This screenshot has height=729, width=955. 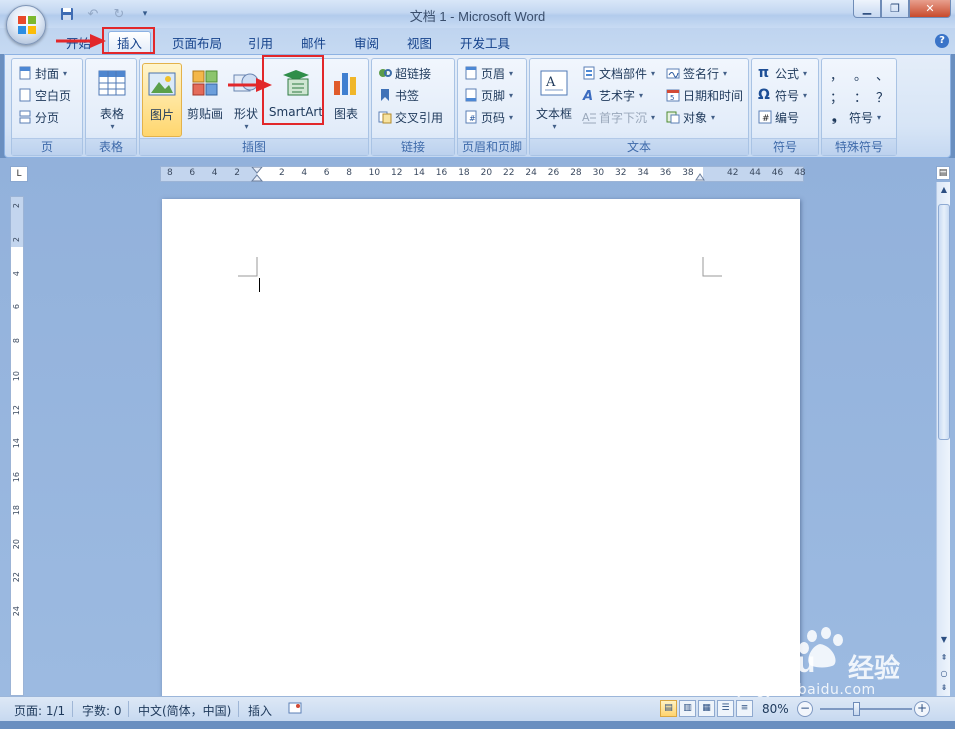 I want to click on chevron-down-icon: ▼, so click(x=944, y=639).